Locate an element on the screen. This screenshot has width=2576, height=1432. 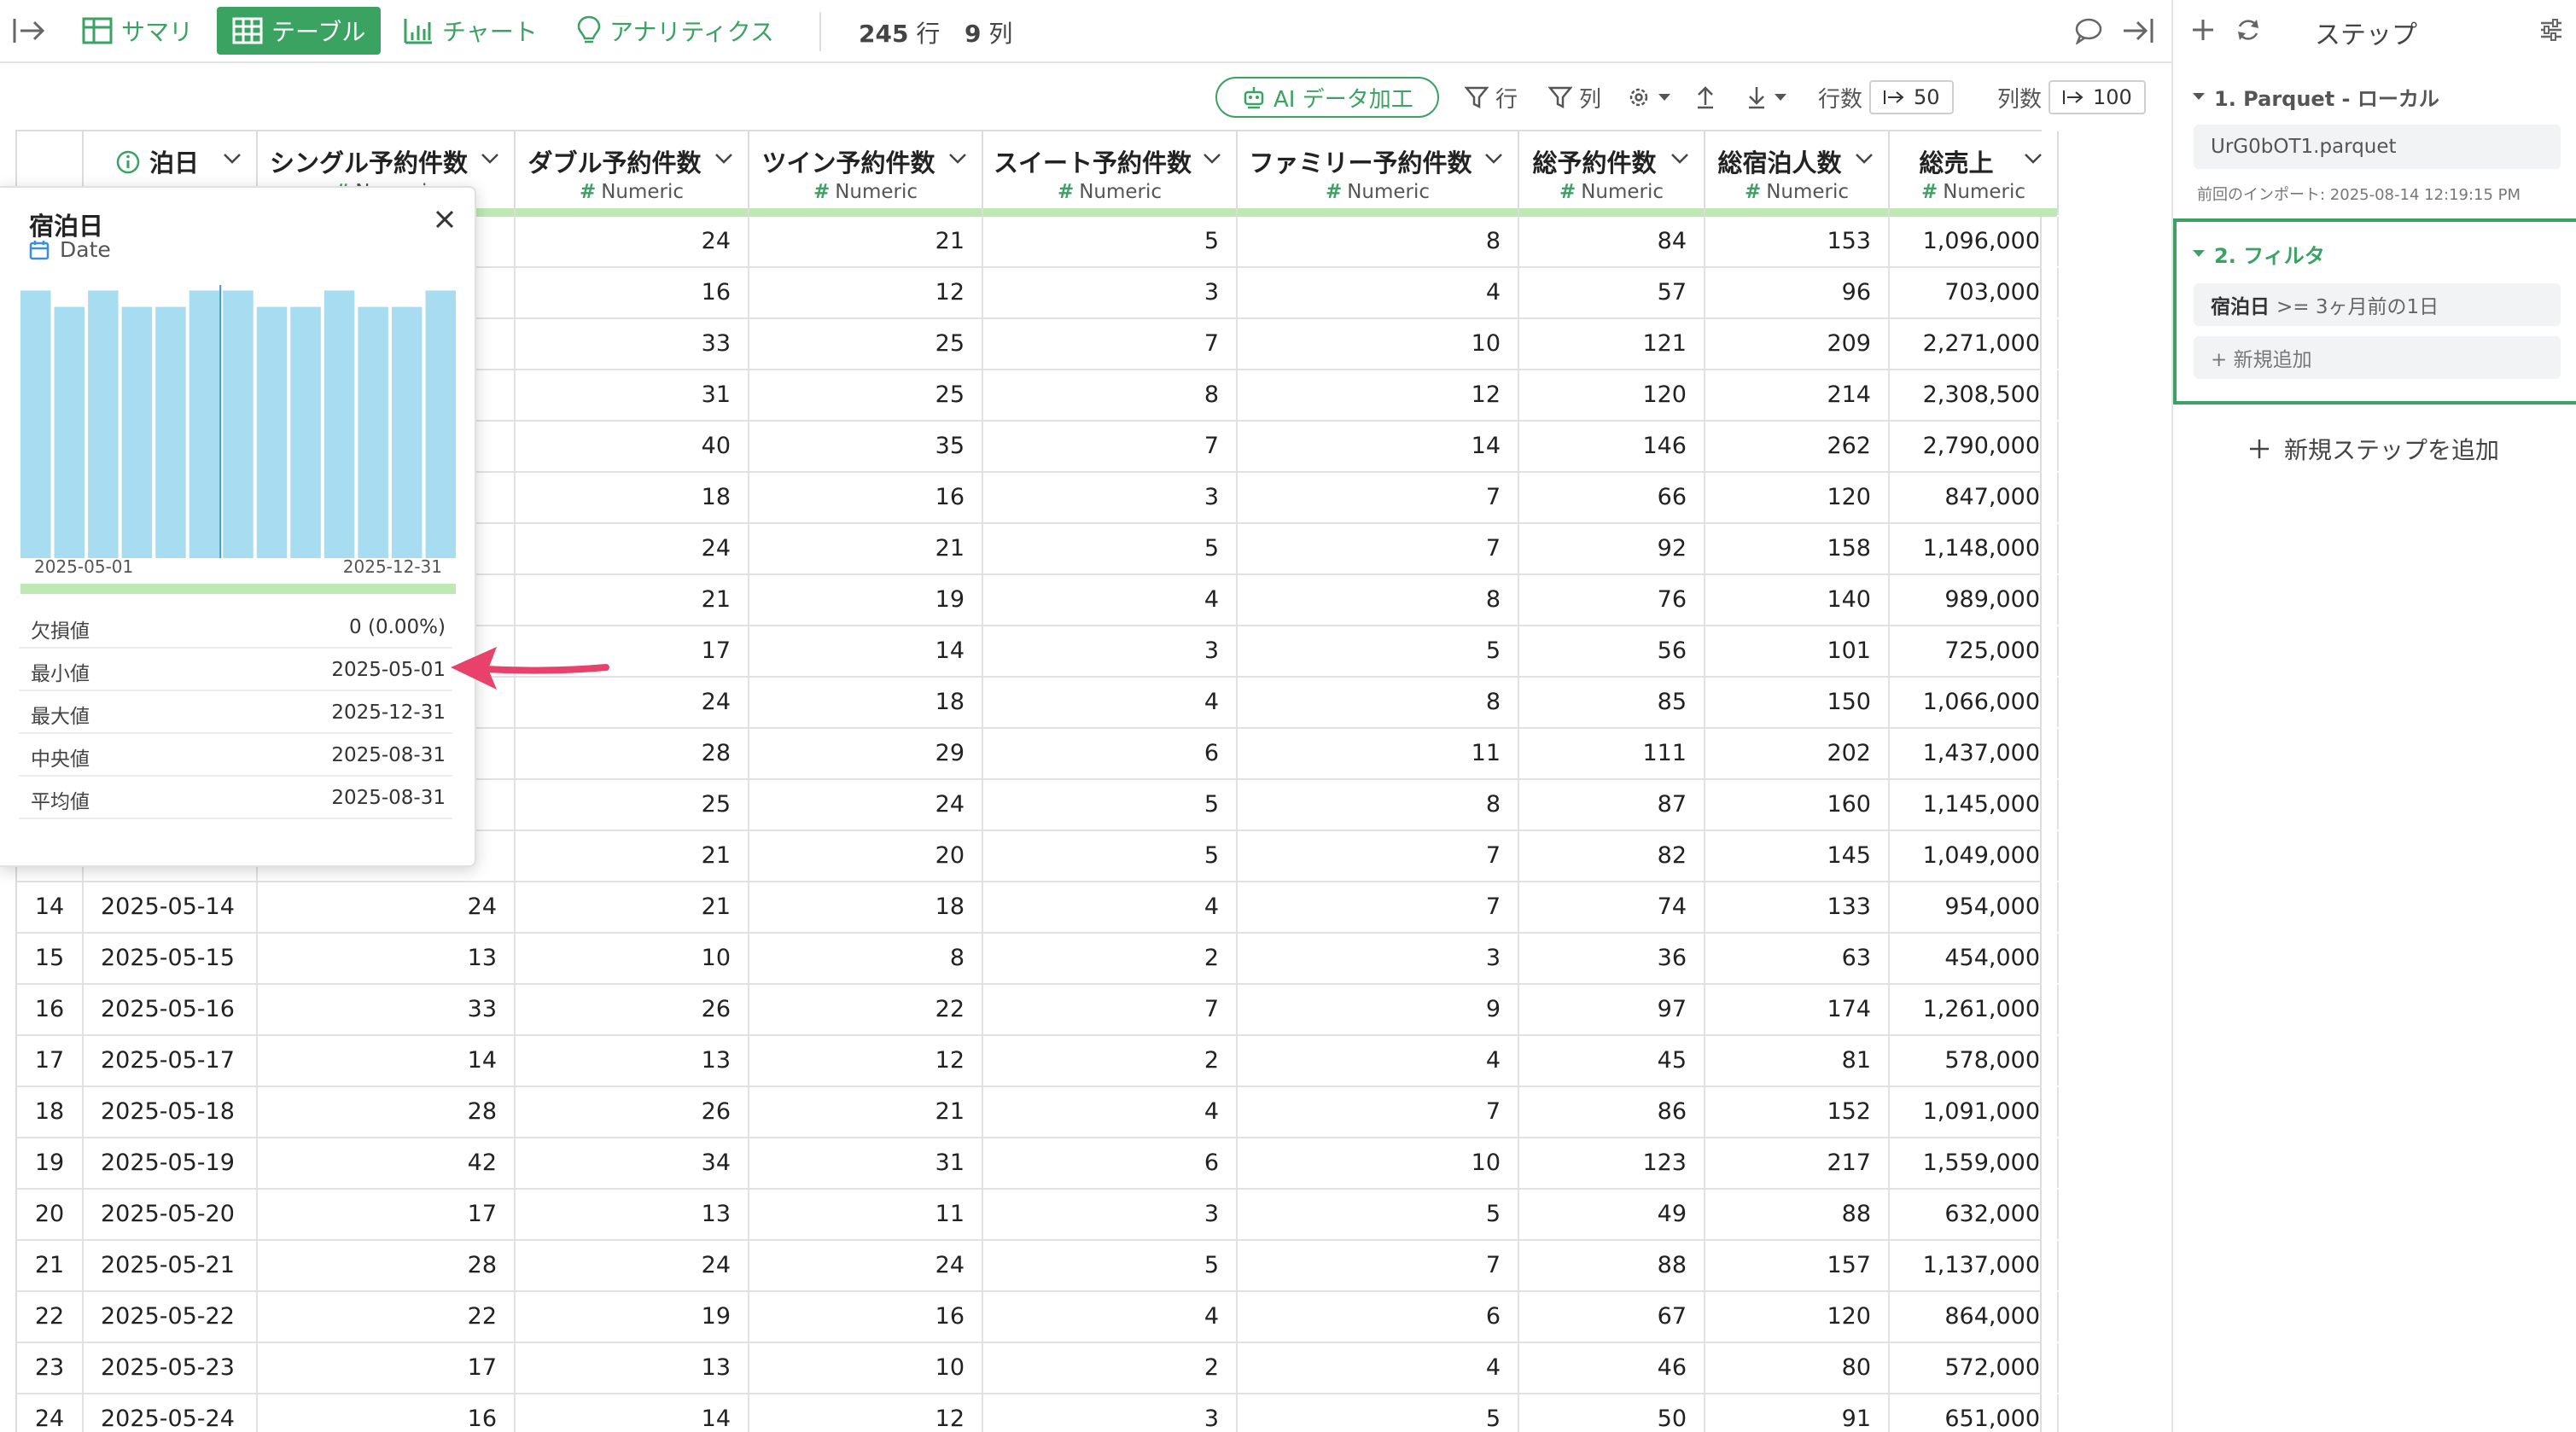
header-column-family: ファミリー予約件数 # Numeric is located at coordinates (1378, 174).